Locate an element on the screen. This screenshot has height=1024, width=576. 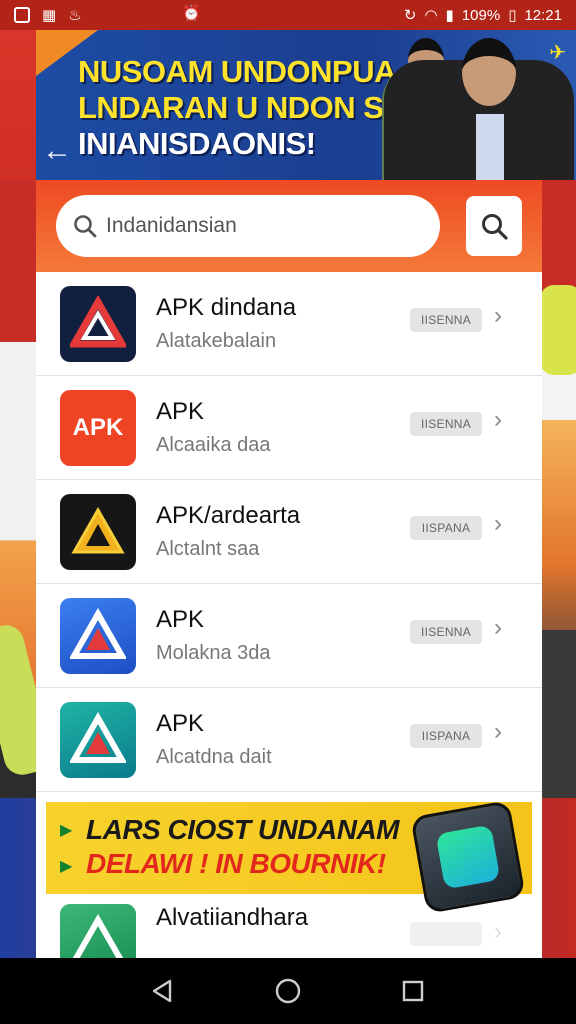
app-title: APK/ardearta is located at coordinates (228, 515).